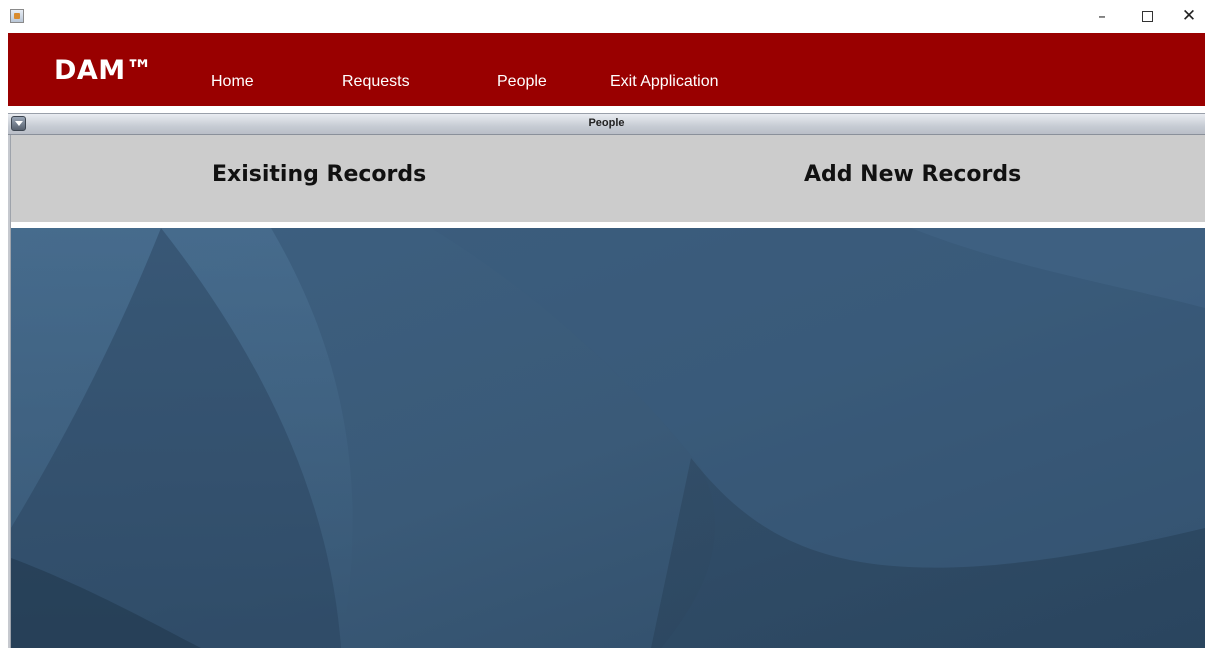  I want to click on maximize-icon, so click(1147, 16).